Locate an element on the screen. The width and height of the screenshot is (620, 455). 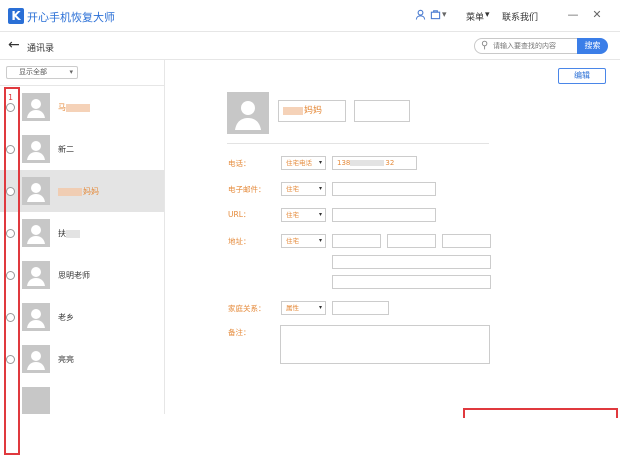
list-item: 马 is located at coordinates (82, 107).